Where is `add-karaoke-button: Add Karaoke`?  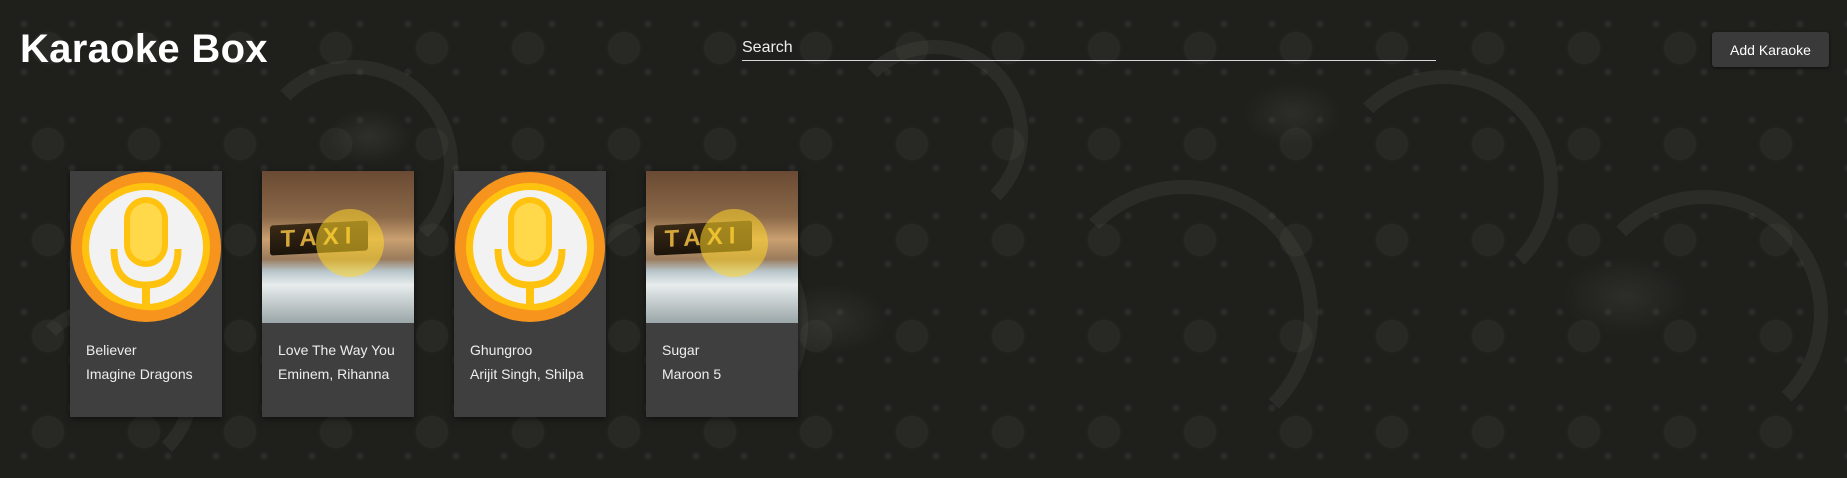
add-karaoke-button: Add Karaoke is located at coordinates (1770, 49).